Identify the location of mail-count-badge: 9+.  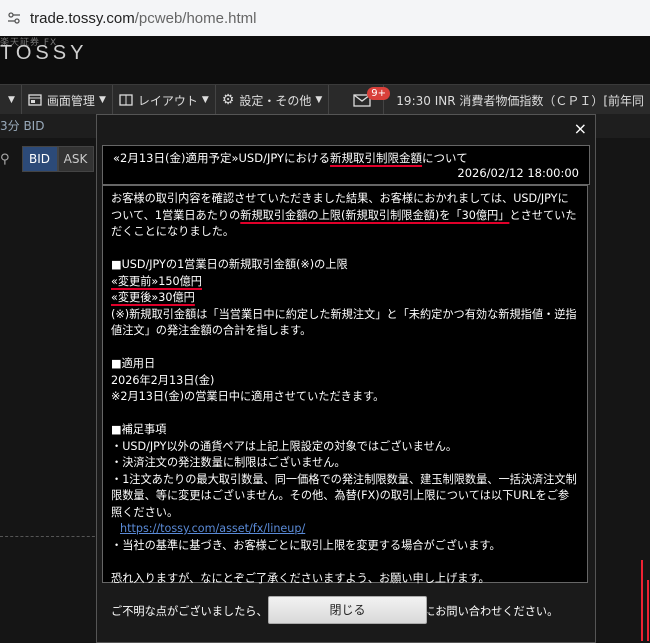
(379, 93).